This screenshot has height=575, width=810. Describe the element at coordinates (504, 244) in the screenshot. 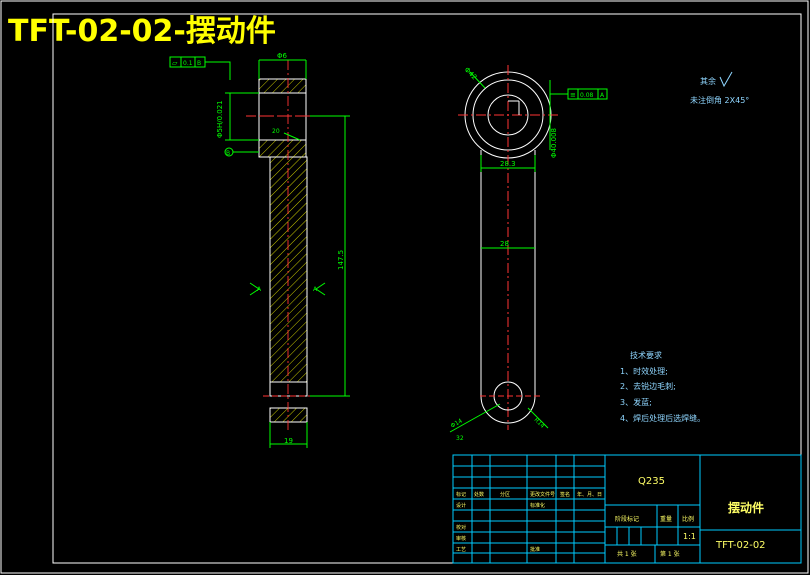

I see `dim-width-mid: 28` at that location.